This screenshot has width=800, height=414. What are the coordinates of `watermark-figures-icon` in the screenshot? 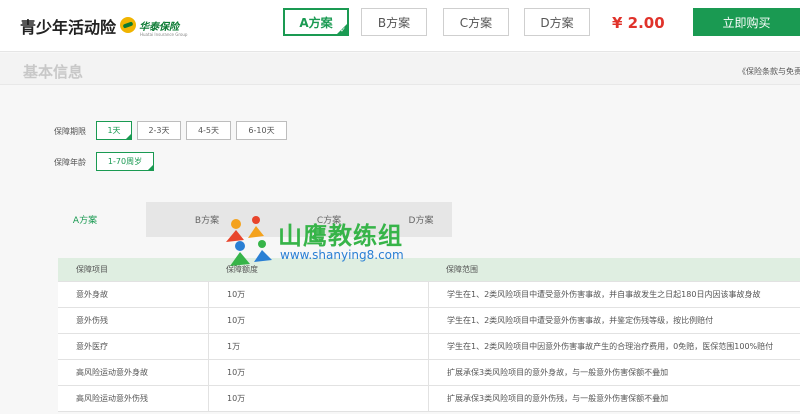 It's located at (249, 241).